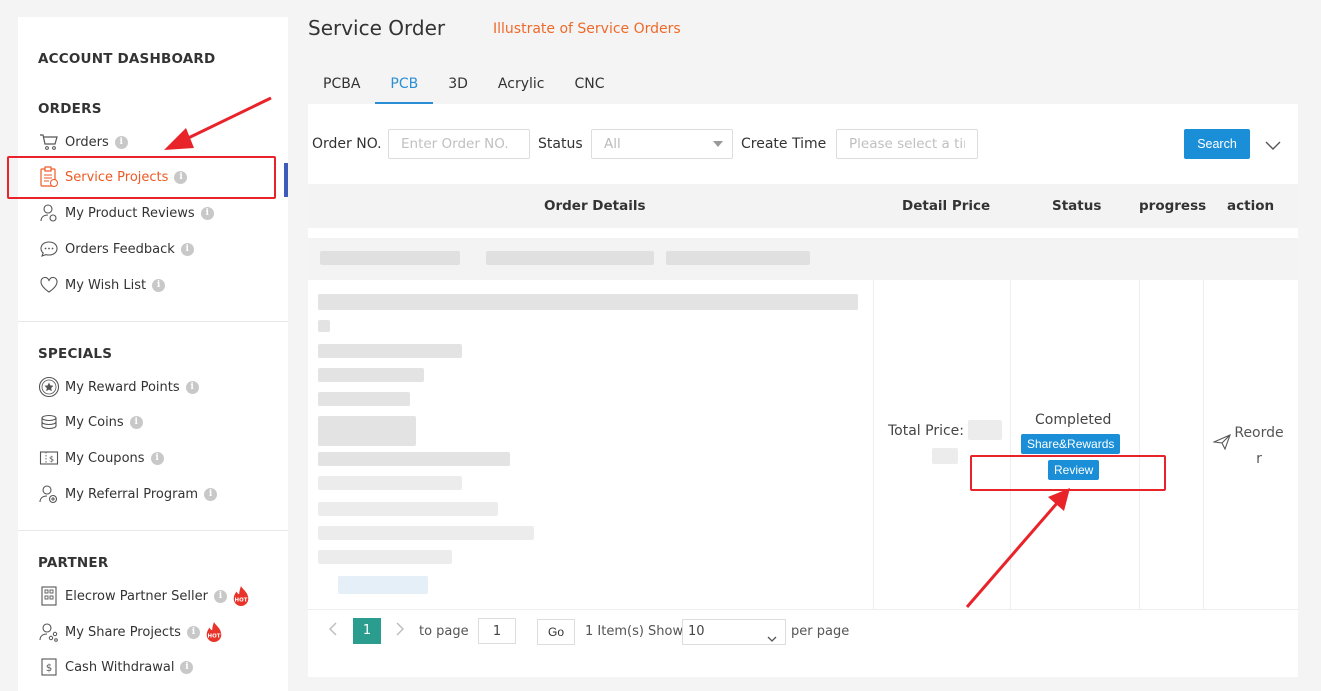  I want to click on reorder-action: Reorder, so click(1248, 446).